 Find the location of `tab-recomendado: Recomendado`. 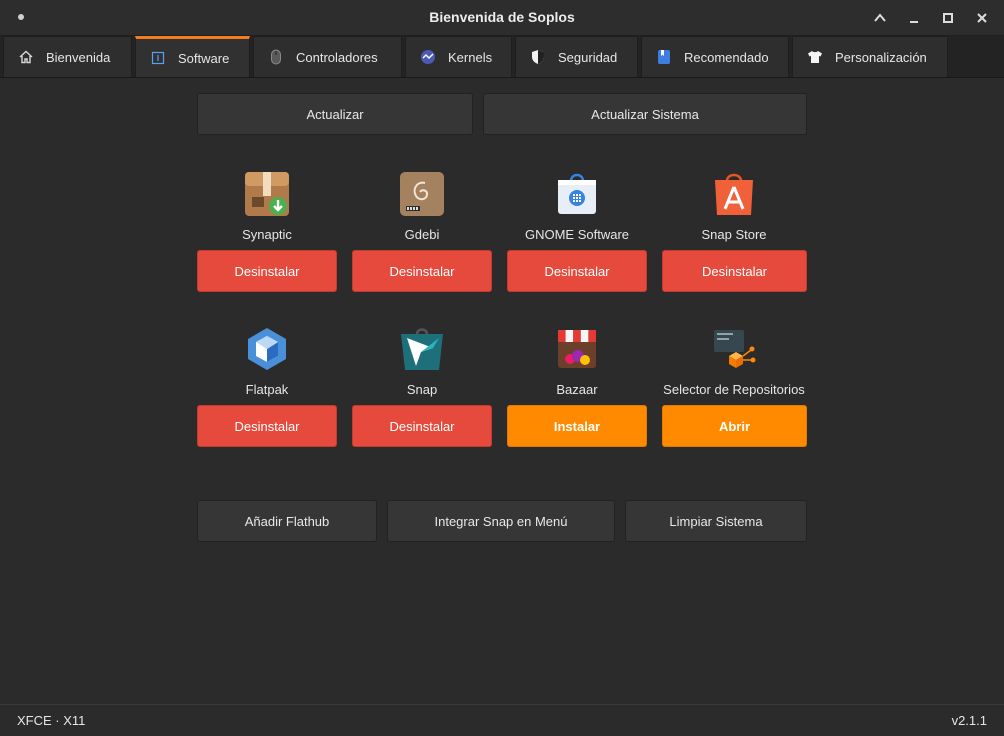

tab-recomendado: Recomendado is located at coordinates (715, 56).